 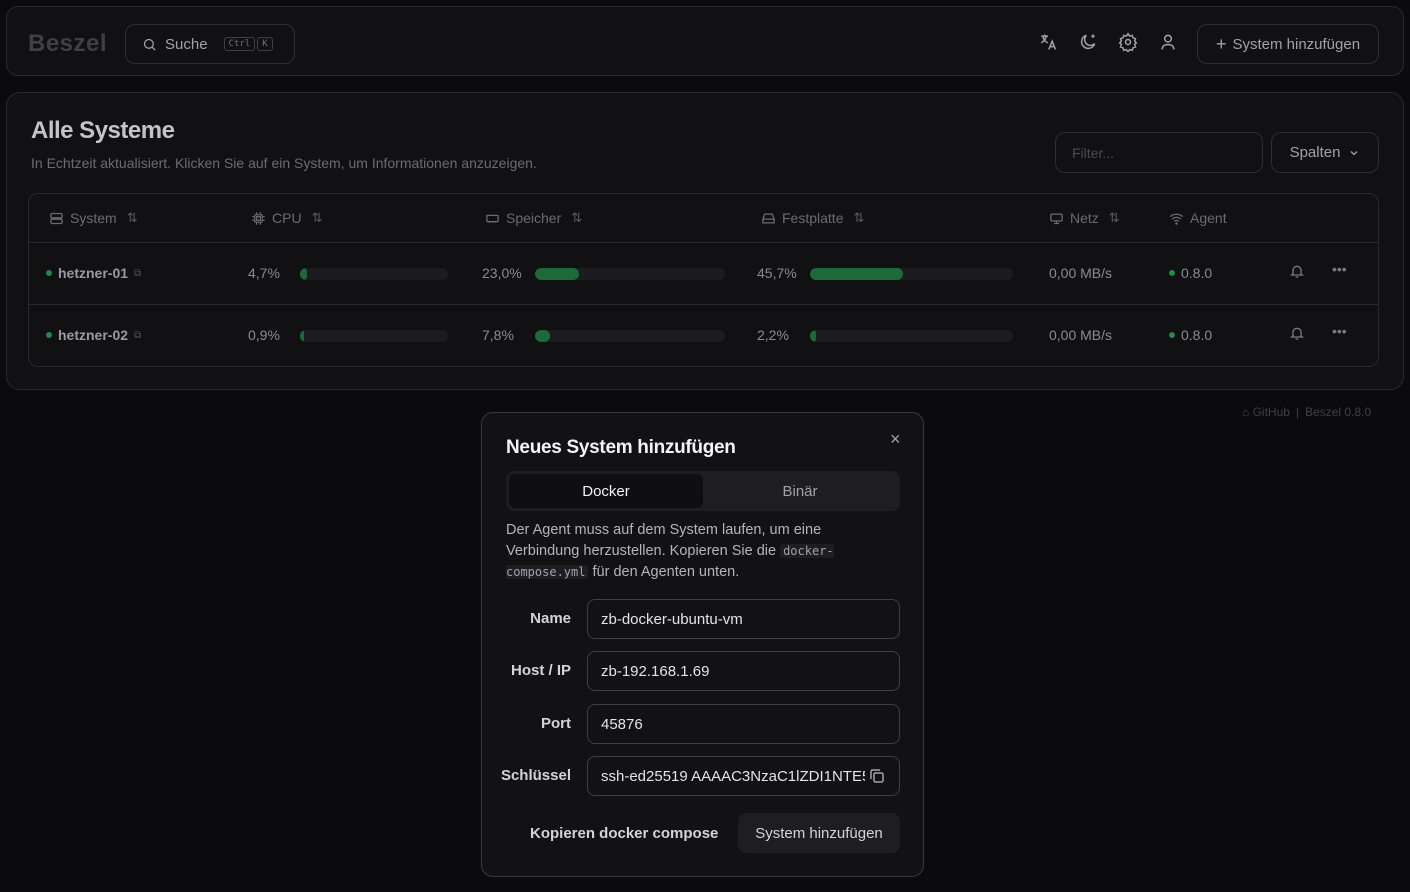 I want to click on memory-bar, so click(x=630, y=274).